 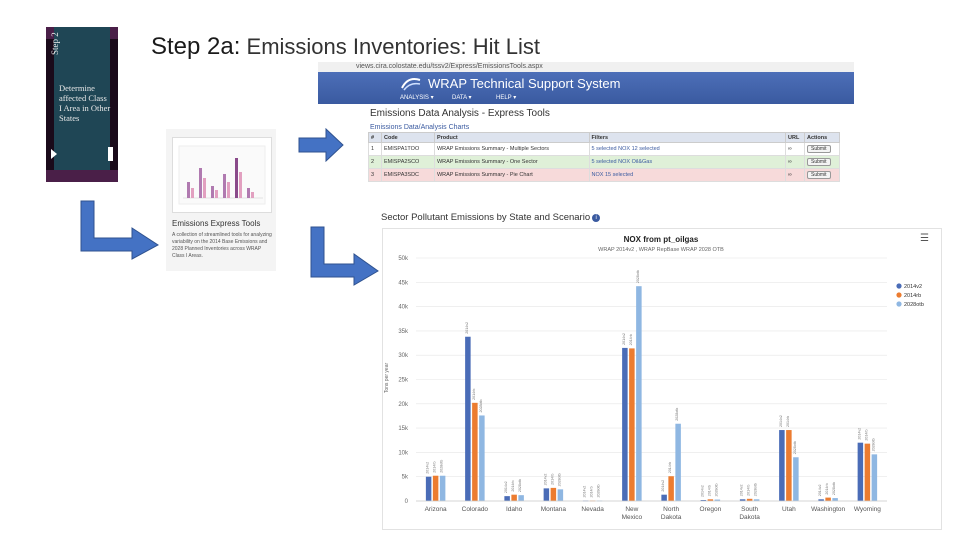 What do you see at coordinates (631, 509) in the screenshot?
I see `x-tick-label: New` at bounding box center [631, 509].